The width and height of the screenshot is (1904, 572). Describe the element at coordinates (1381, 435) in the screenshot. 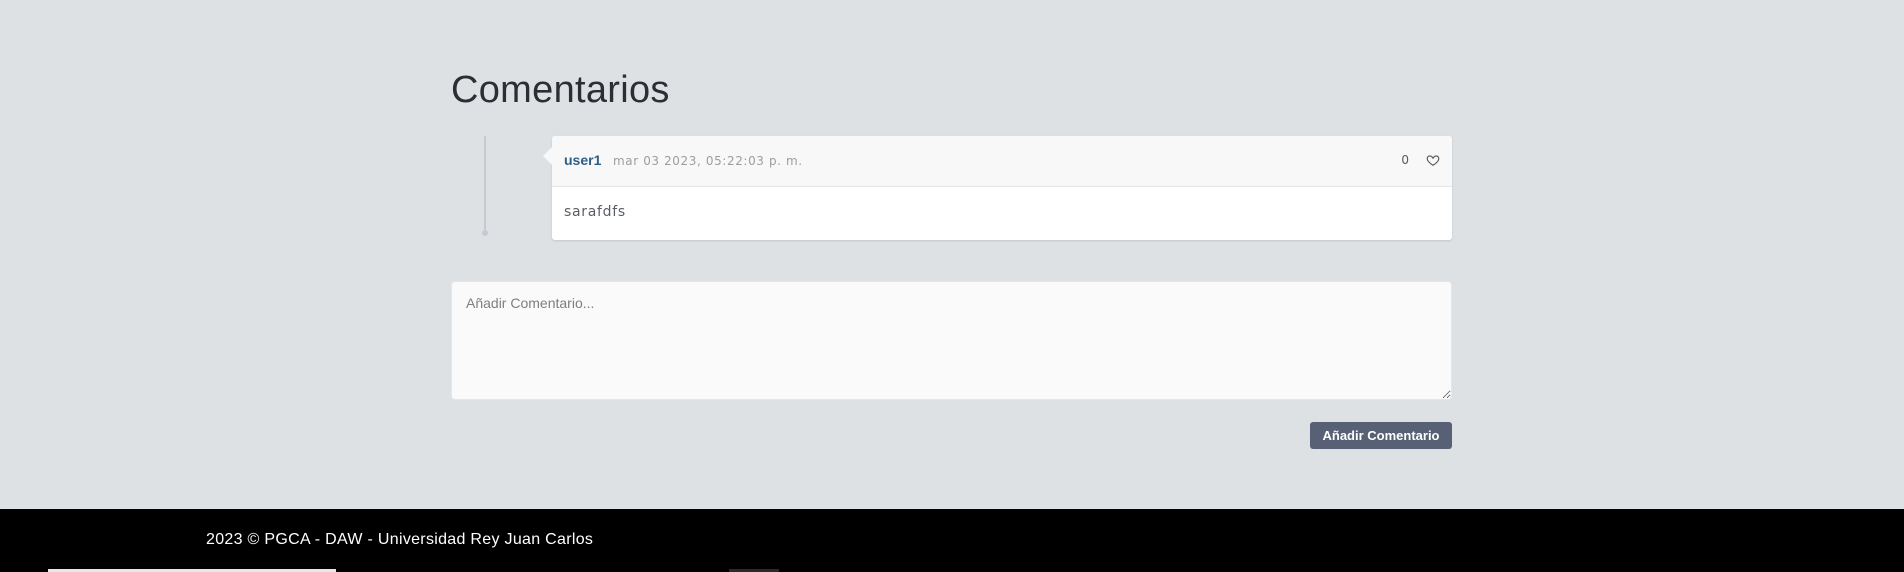

I see `add-comment-button: Añadir Comentario` at that location.